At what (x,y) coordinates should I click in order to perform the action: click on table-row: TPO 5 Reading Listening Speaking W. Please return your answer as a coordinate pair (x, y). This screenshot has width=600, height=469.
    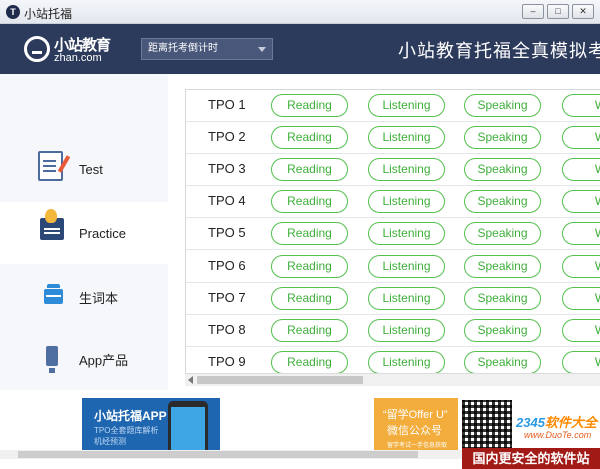
    Looking at the image, I should click on (393, 234).